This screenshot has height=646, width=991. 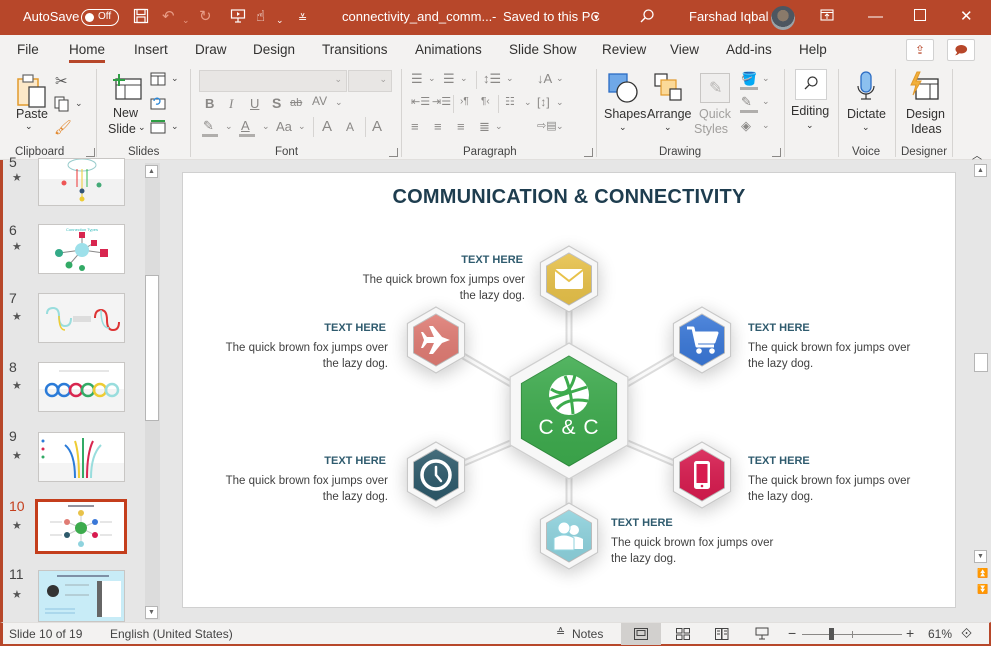 I want to click on font-size-combobox: ⌄, so click(x=370, y=81).